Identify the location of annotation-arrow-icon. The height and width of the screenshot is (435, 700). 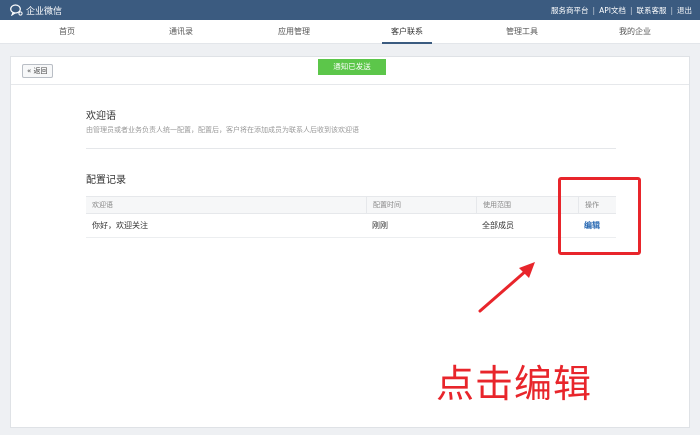
(506, 287).